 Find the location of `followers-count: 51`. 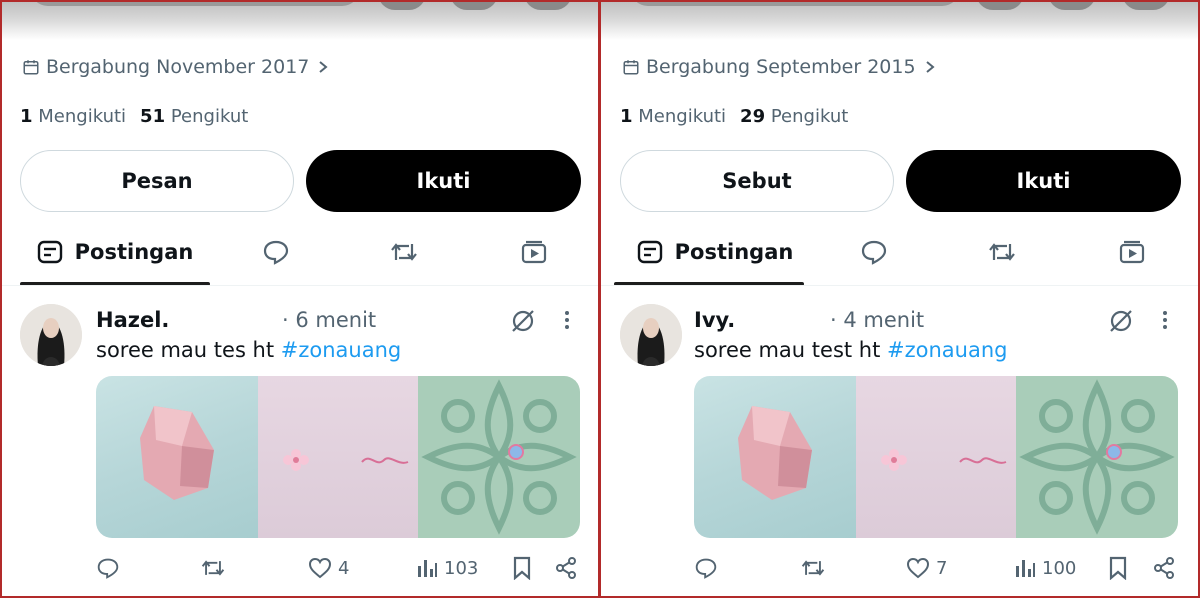

followers-count: 51 is located at coordinates (153, 116).